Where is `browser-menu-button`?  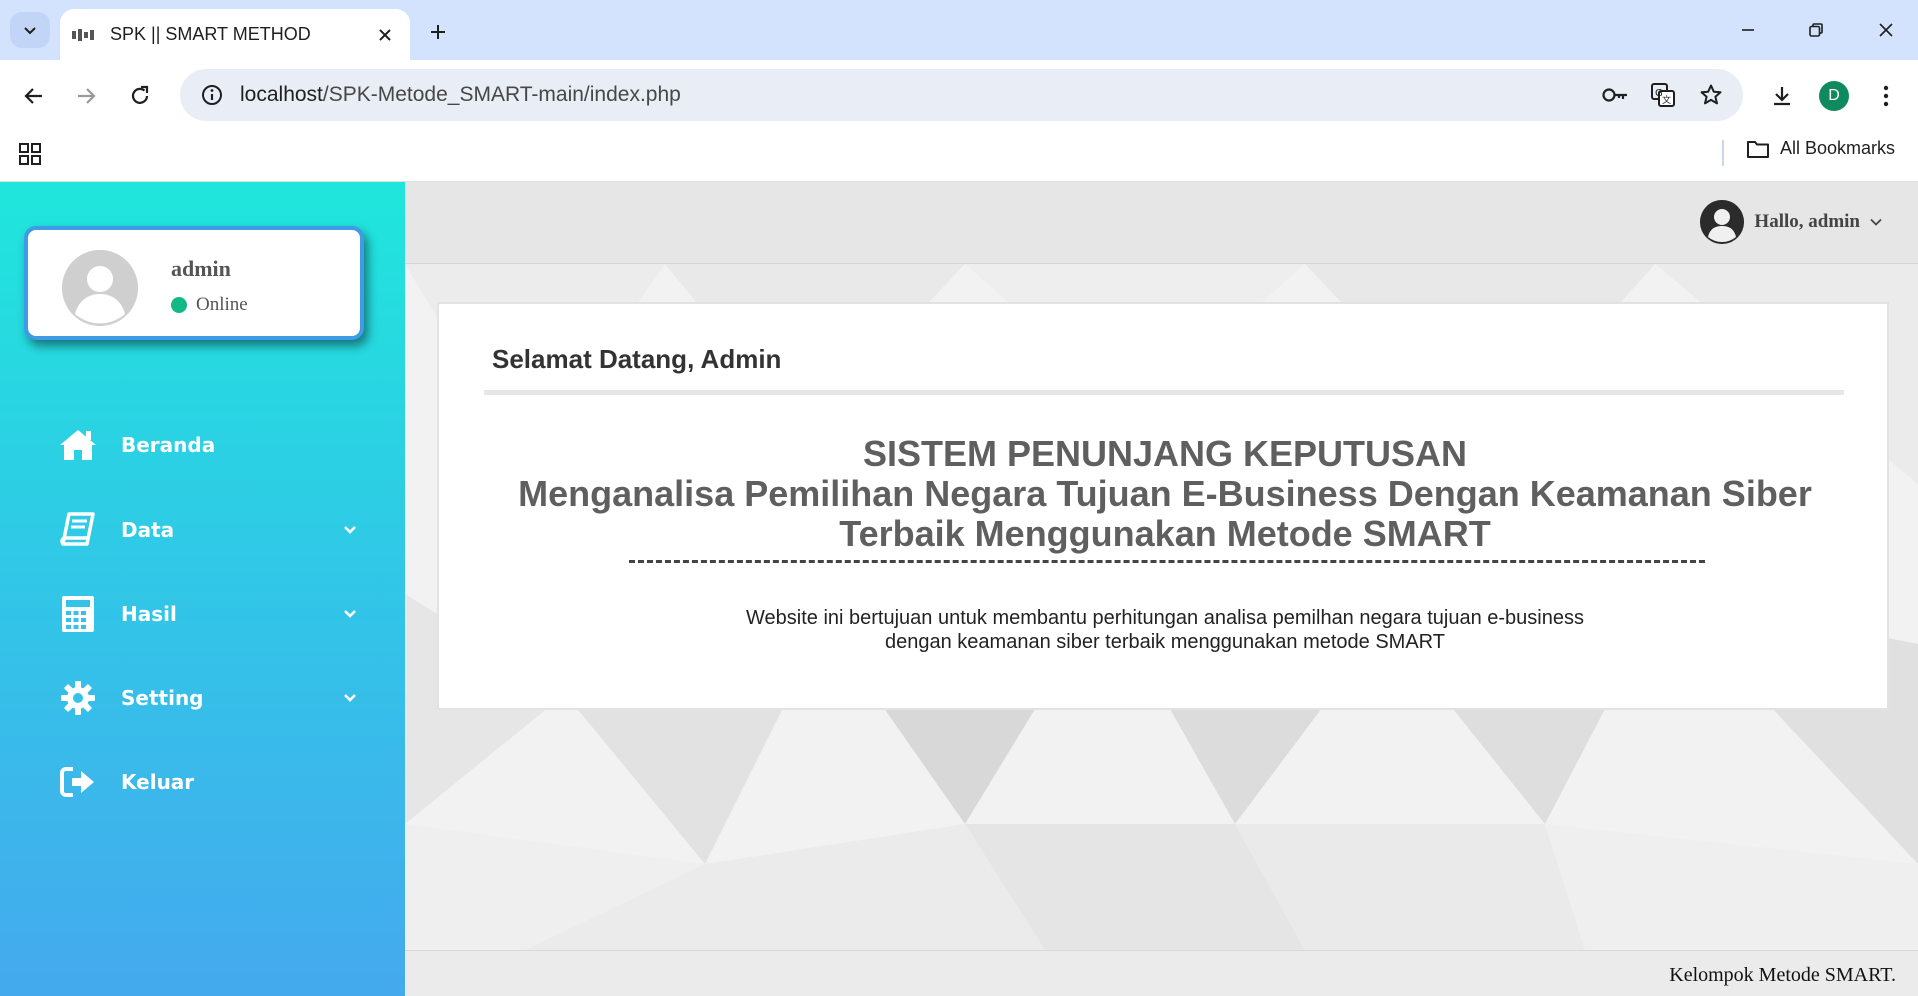
browser-menu-button is located at coordinates (1886, 96).